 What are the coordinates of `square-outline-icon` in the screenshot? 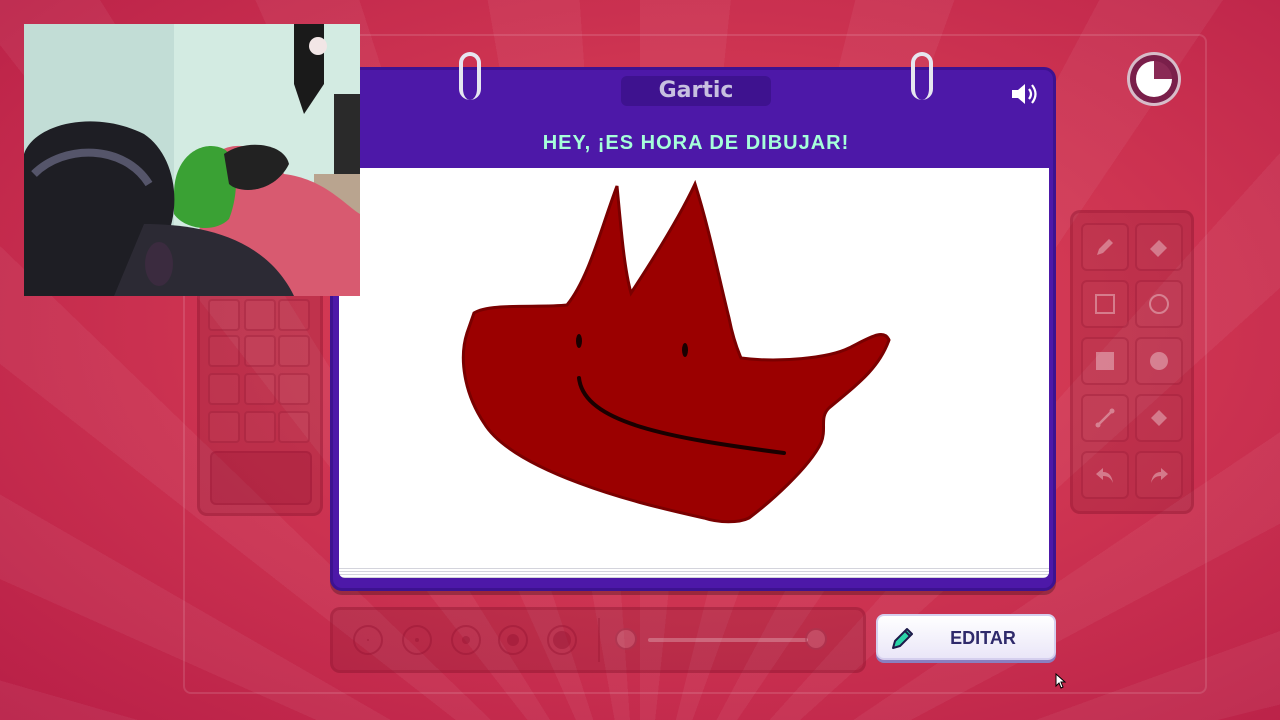 It's located at (1105, 304).